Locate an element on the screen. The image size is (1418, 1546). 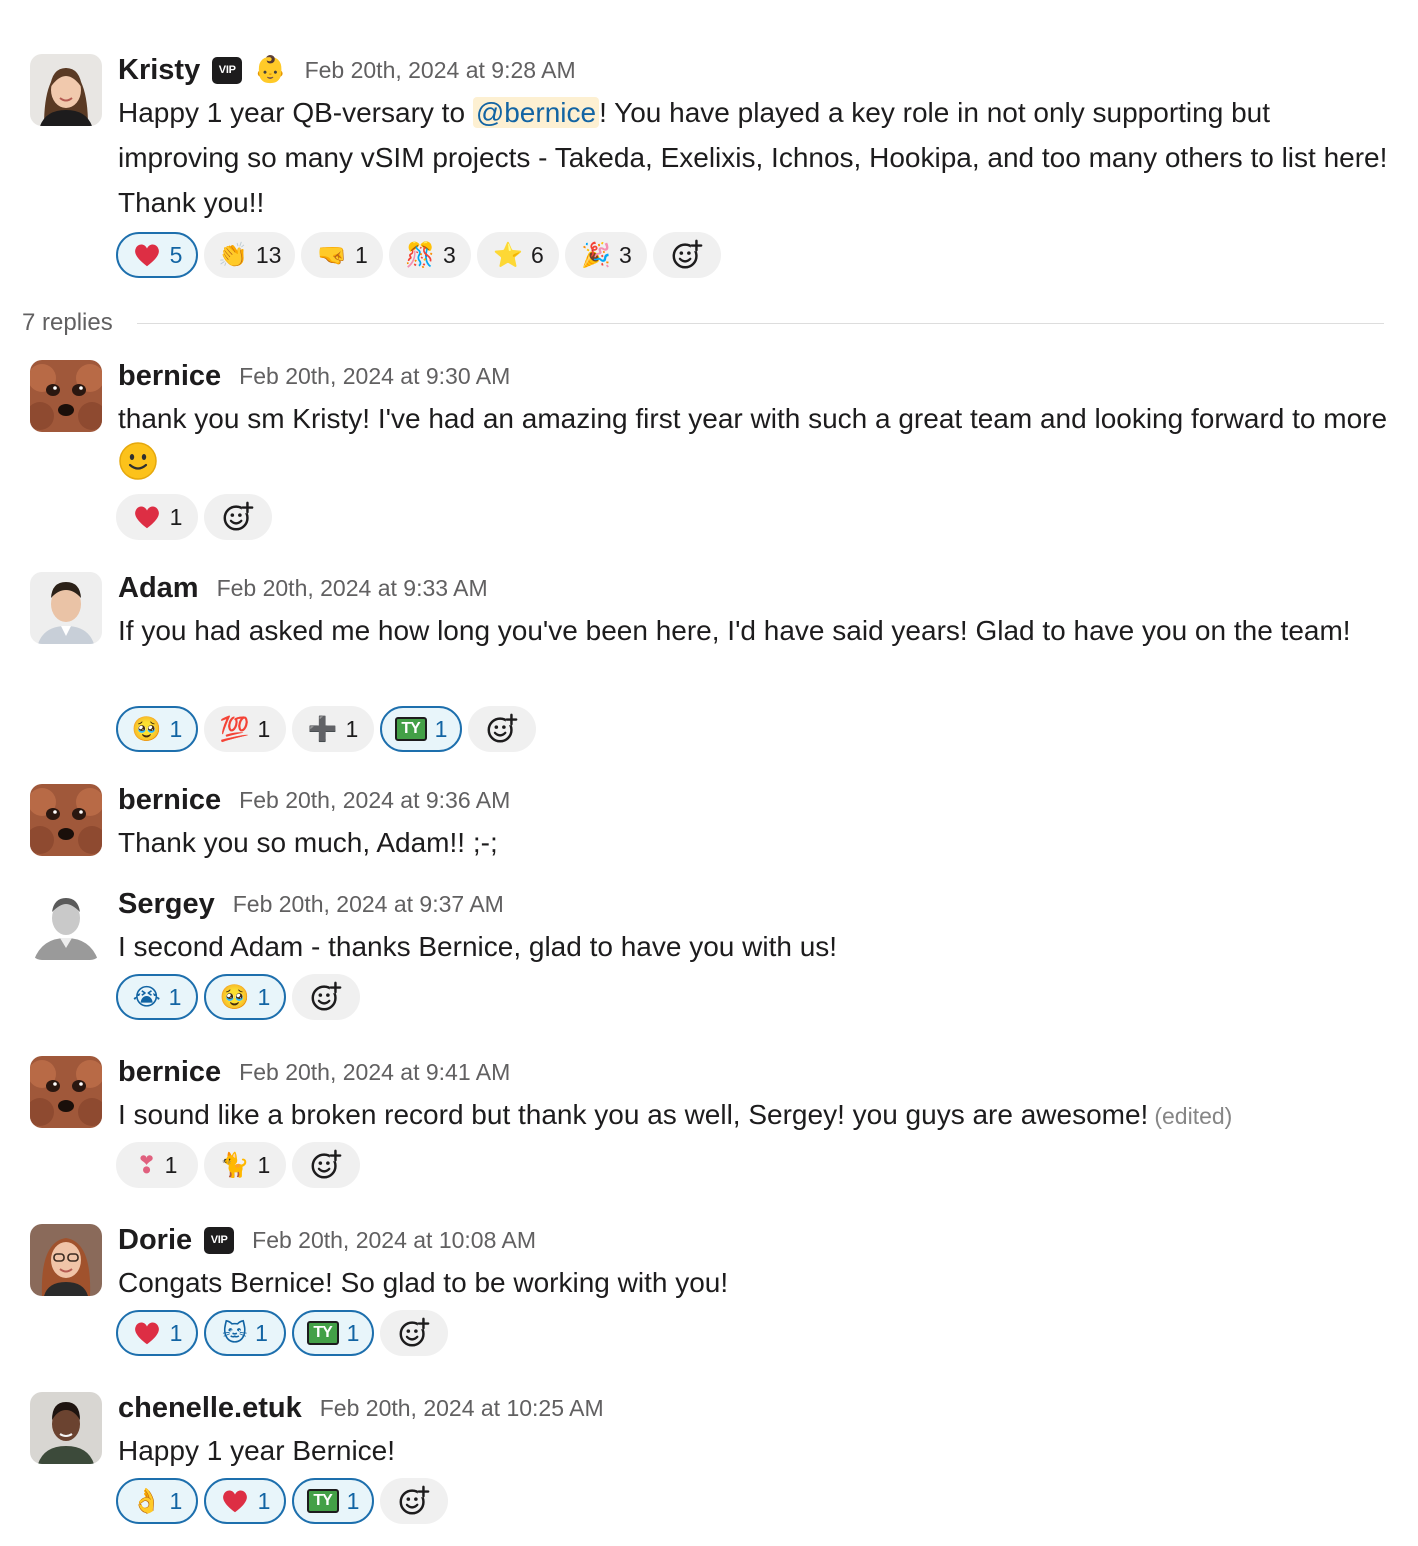
divider-line is located at coordinates (760, 323).